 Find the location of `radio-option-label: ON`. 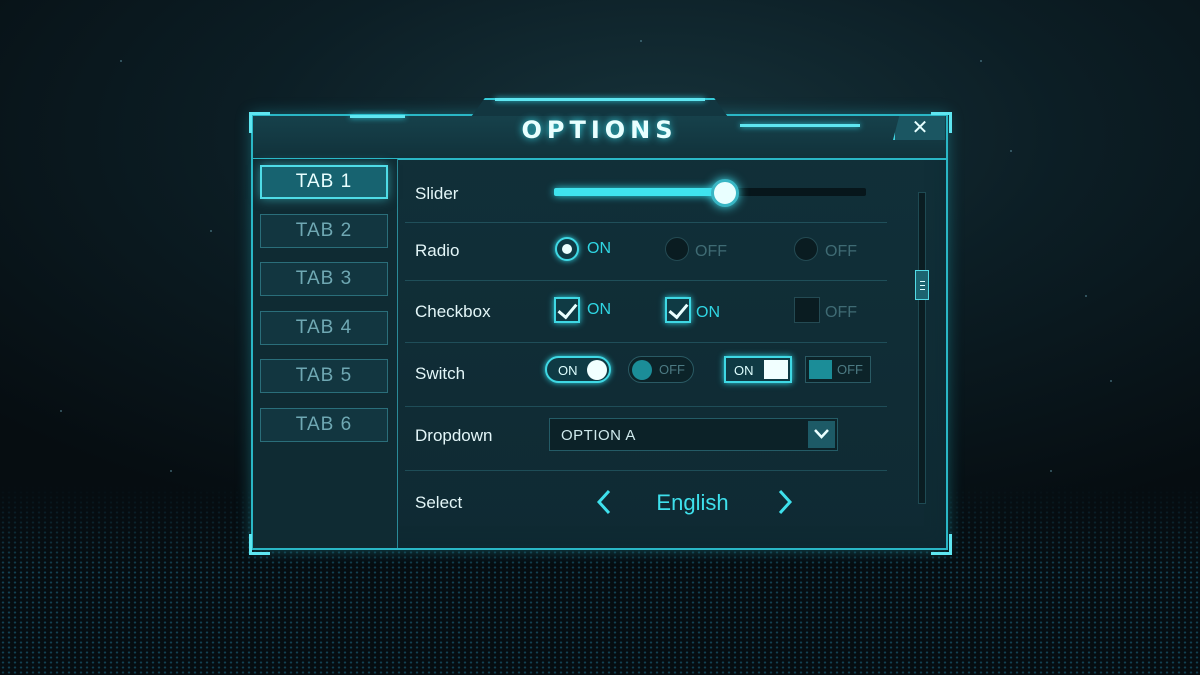

radio-option-label: ON is located at coordinates (599, 248).